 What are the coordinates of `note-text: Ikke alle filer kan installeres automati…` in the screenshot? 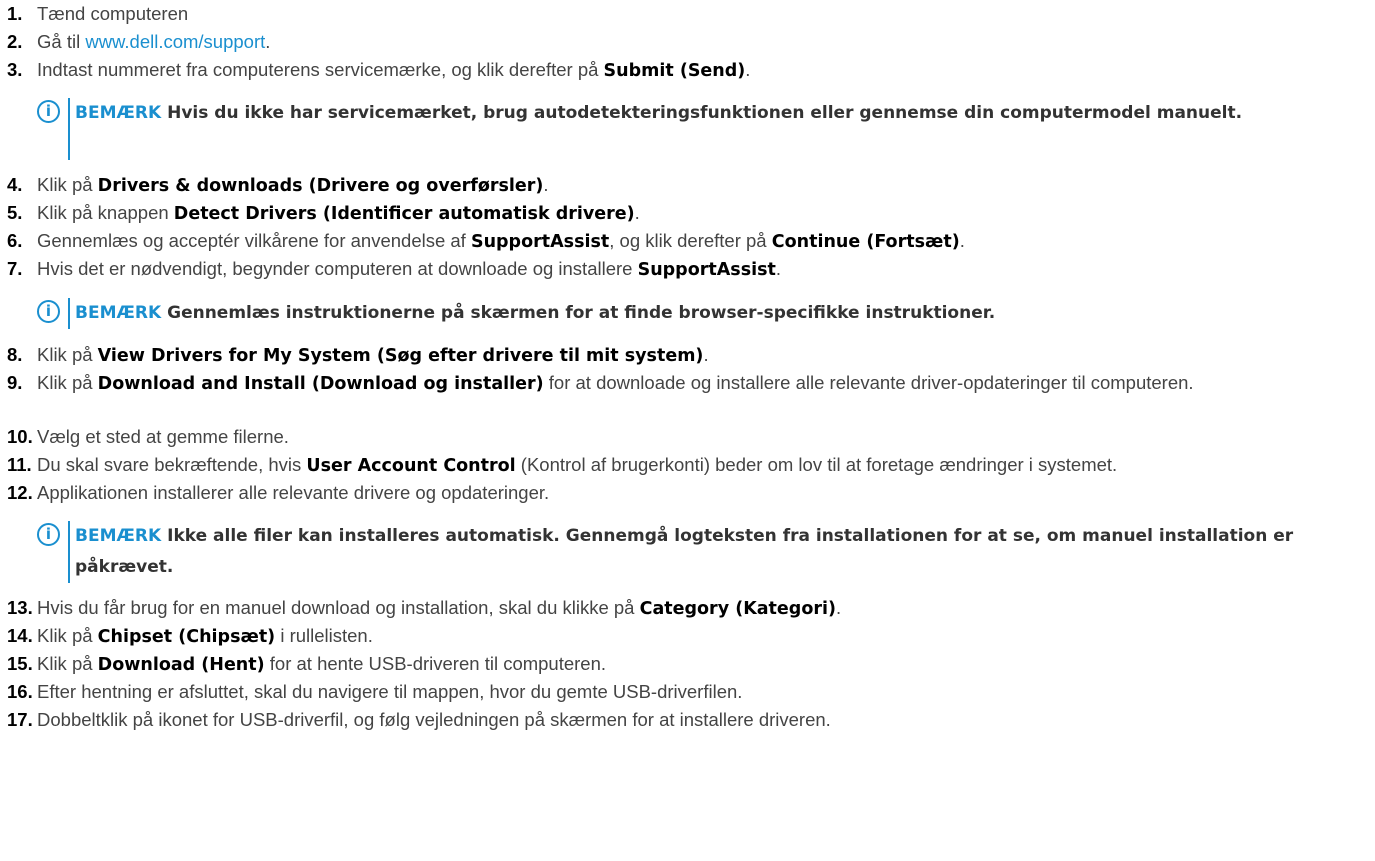 It's located at (684, 551).